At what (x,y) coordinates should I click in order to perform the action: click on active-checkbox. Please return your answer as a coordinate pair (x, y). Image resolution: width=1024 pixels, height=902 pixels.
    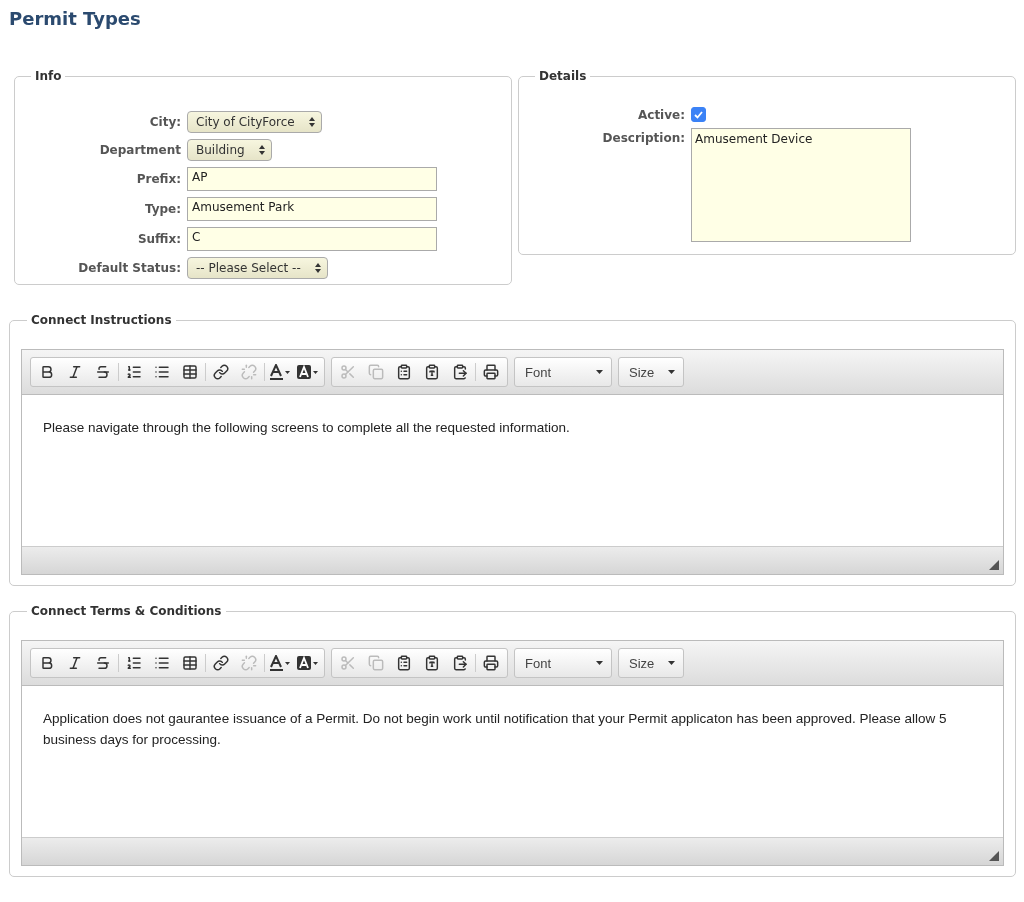
    Looking at the image, I should click on (698, 114).